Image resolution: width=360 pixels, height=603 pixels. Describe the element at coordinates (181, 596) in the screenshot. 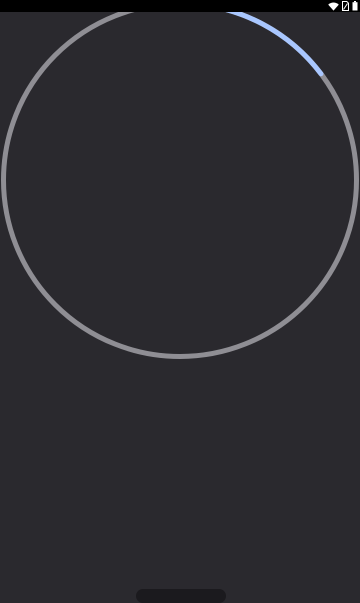

I see `gesture-navigation-handle` at that location.